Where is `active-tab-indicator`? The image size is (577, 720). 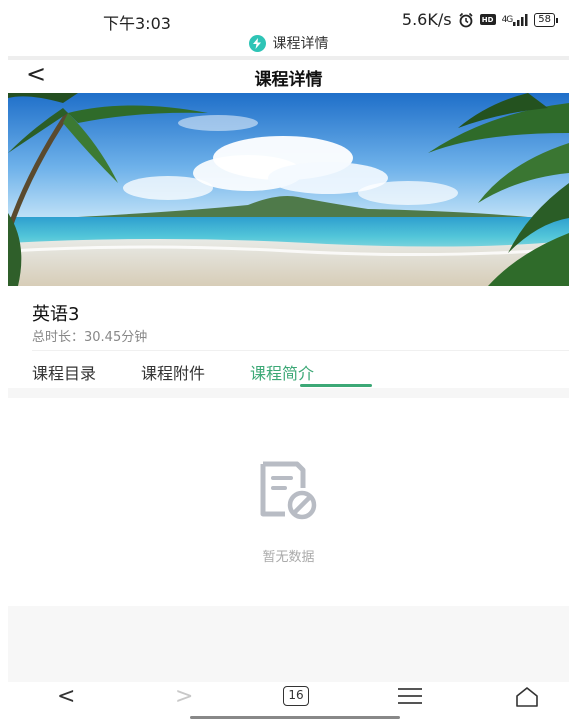 active-tab-indicator is located at coordinates (336, 385).